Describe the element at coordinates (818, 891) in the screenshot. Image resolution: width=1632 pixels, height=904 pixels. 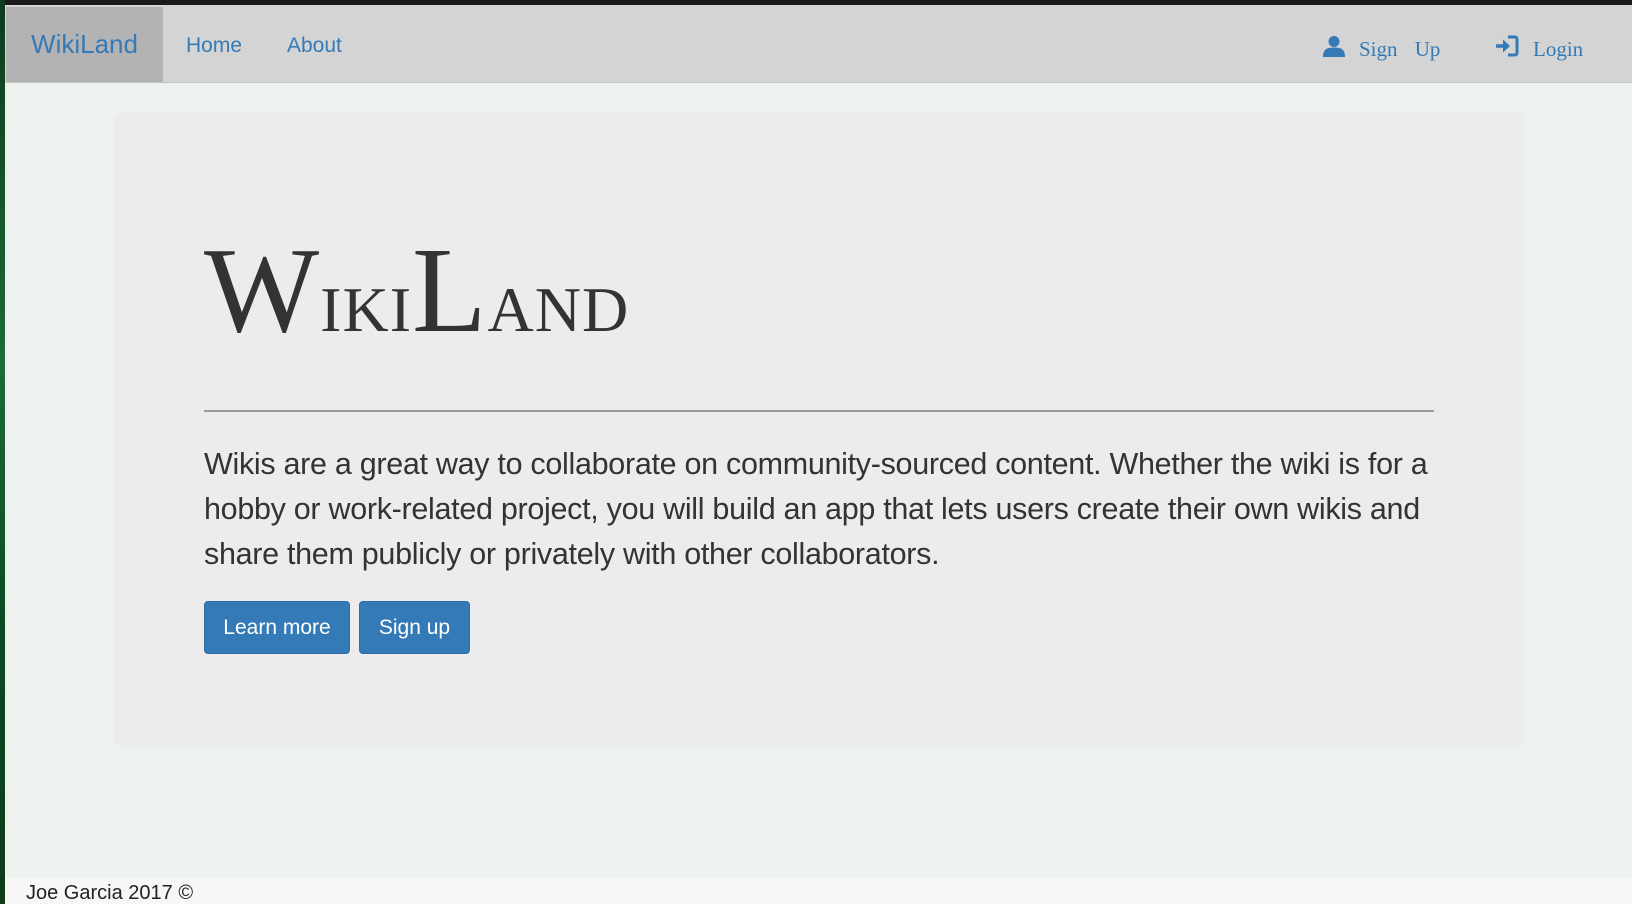
I see `footer: Joe Garcia 2017 ©` at that location.